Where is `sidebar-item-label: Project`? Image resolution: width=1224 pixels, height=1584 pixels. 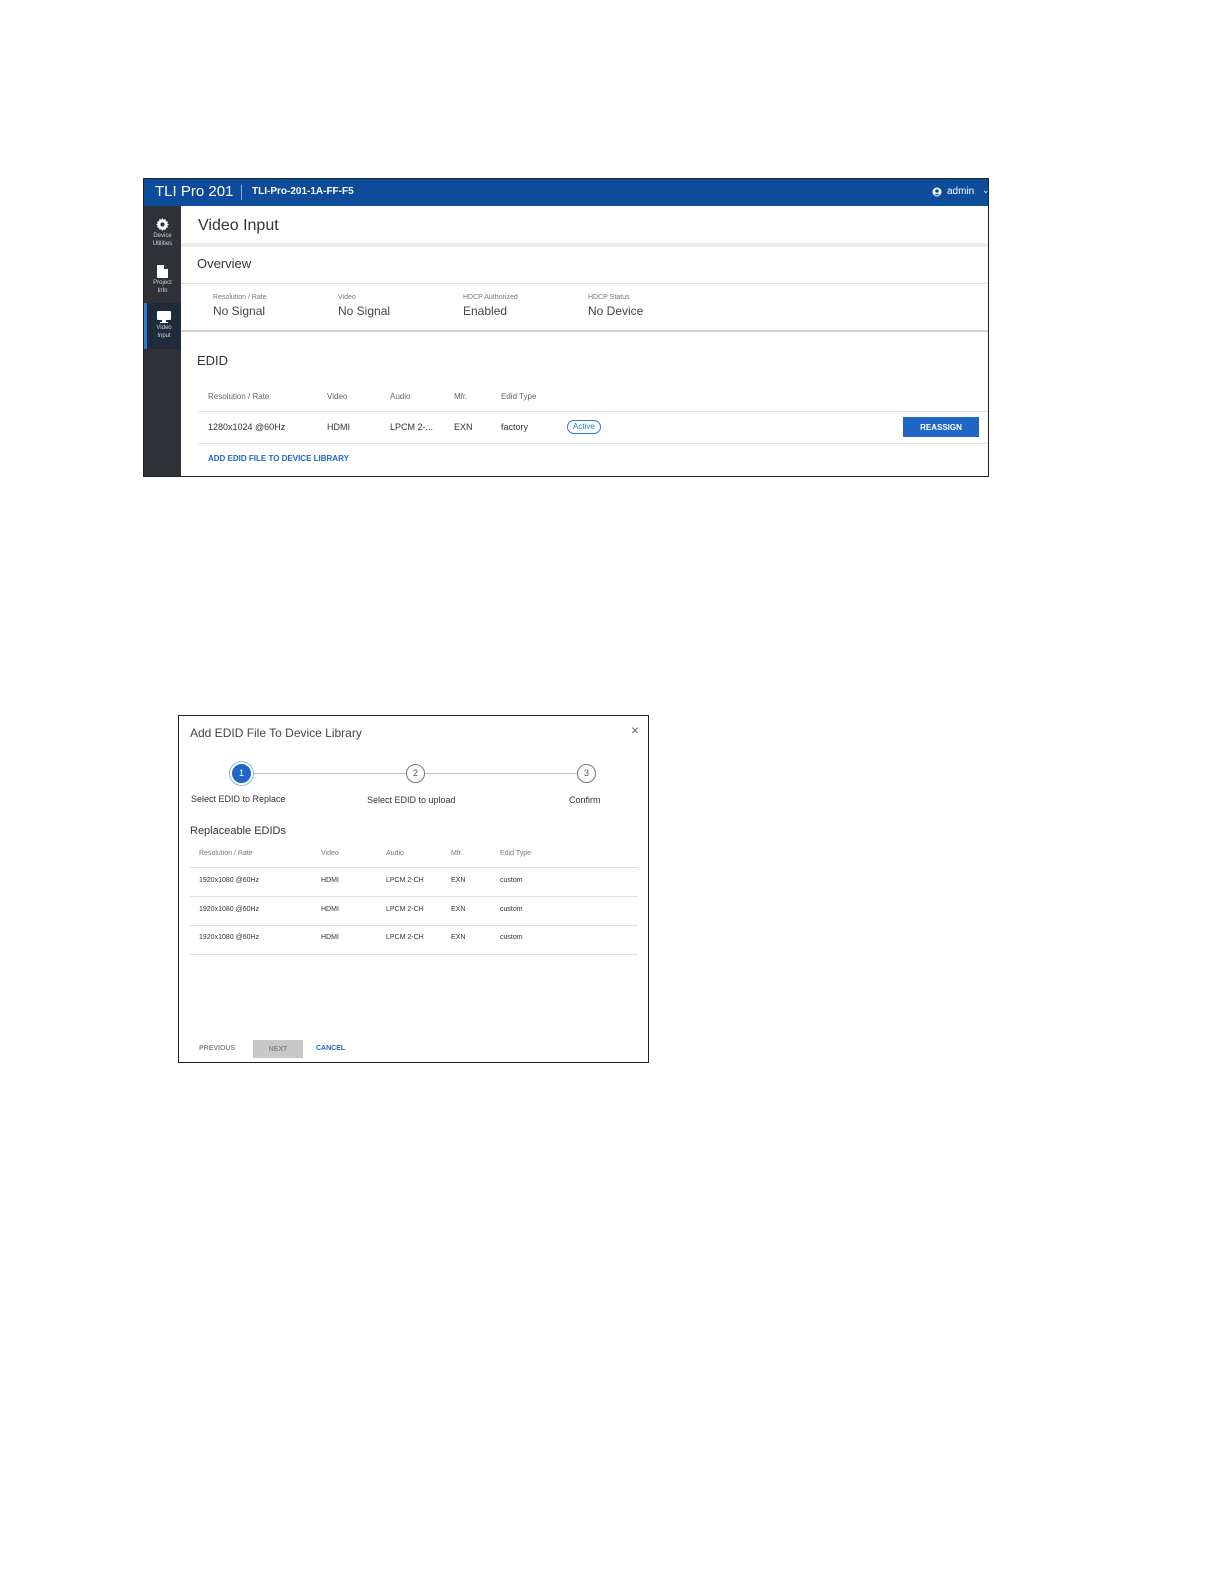
sidebar-item-label: Project is located at coordinates (162, 283).